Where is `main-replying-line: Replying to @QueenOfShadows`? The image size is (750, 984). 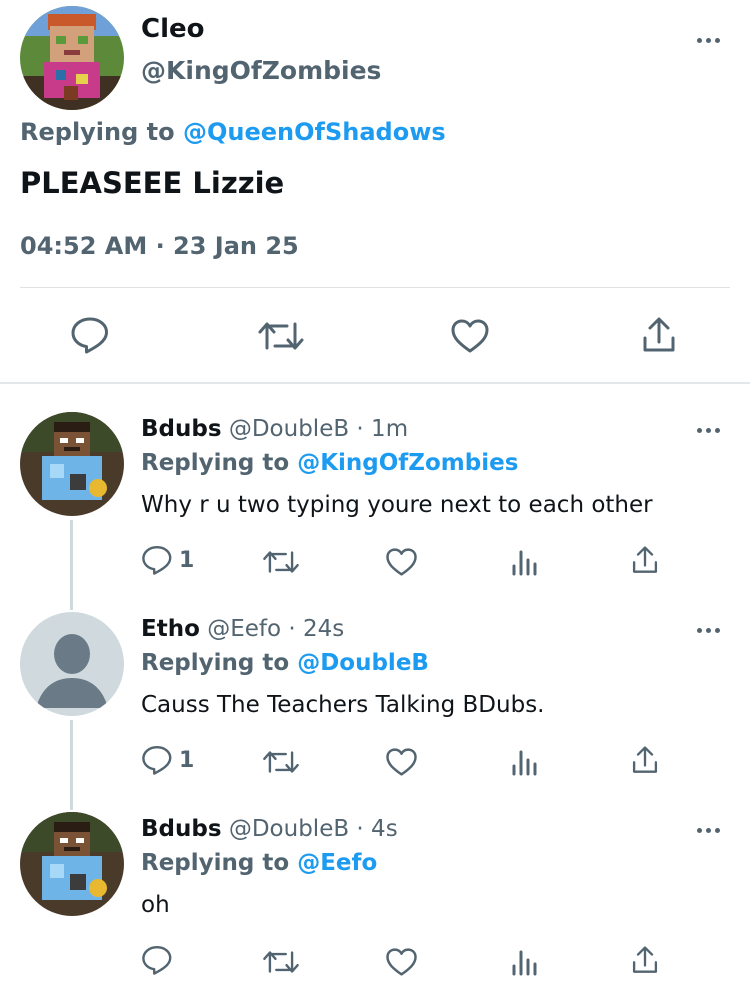
main-replying-line: Replying to @QueenOfShadows is located at coordinates (233, 132).